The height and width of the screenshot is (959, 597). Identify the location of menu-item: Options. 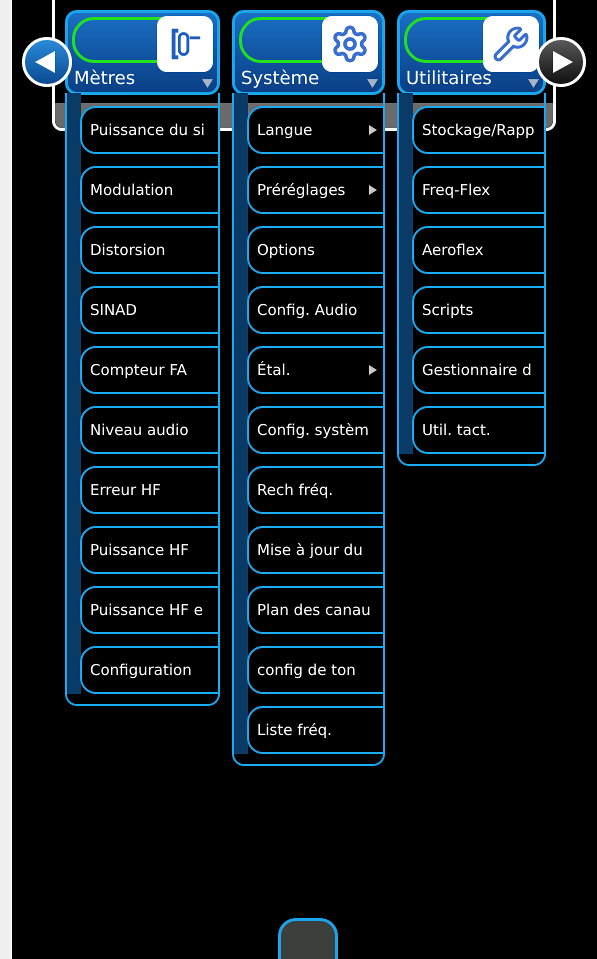
(315, 250).